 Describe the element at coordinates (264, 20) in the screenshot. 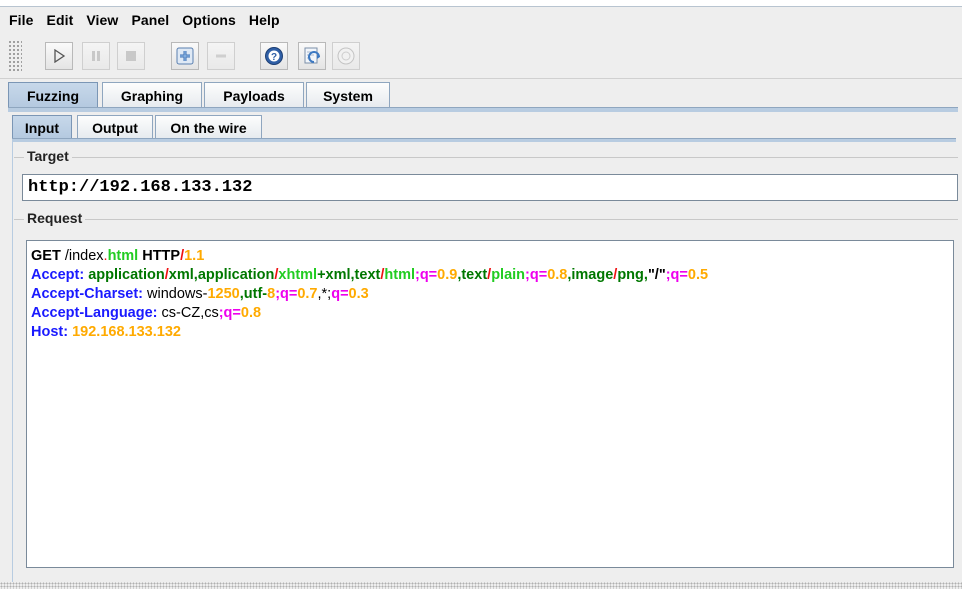

I see `menu-help: Help` at that location.